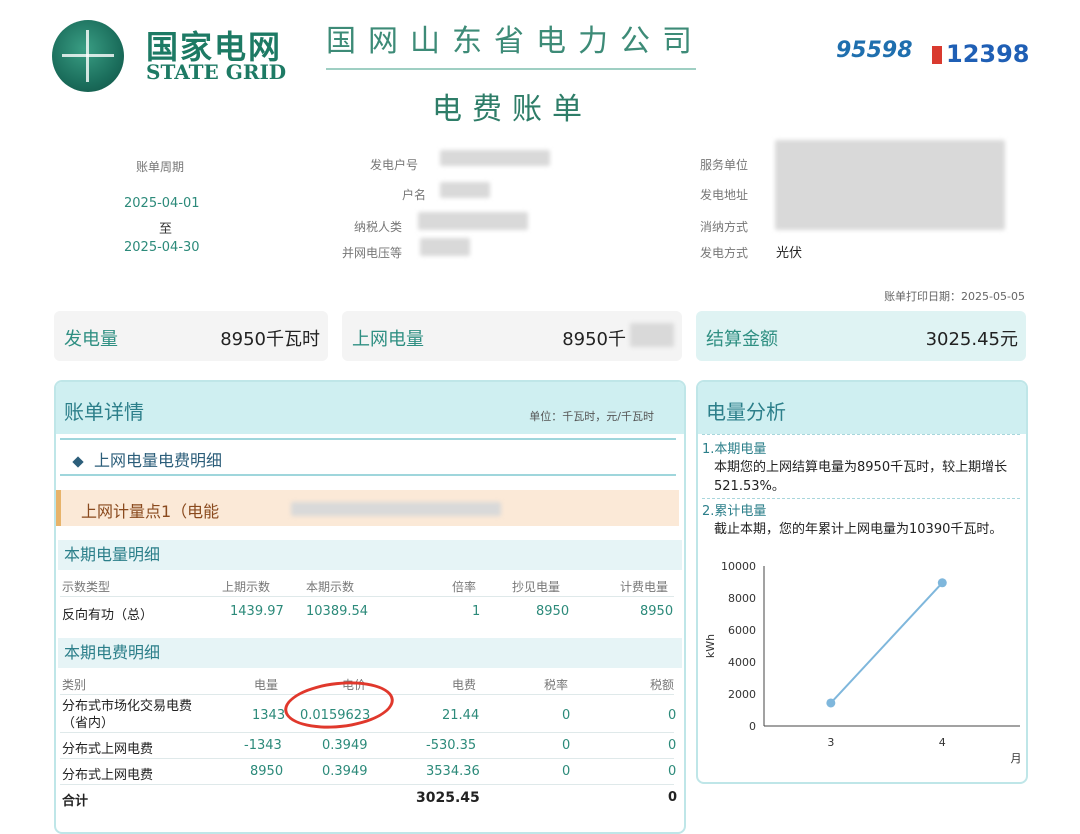 This screenshot has width=1080, height=834. What do you see at coordinates (150, 511) in the screenshot?
I see `meter-point-label: 上网计量点1（电能` at bounding box center [150, 511].